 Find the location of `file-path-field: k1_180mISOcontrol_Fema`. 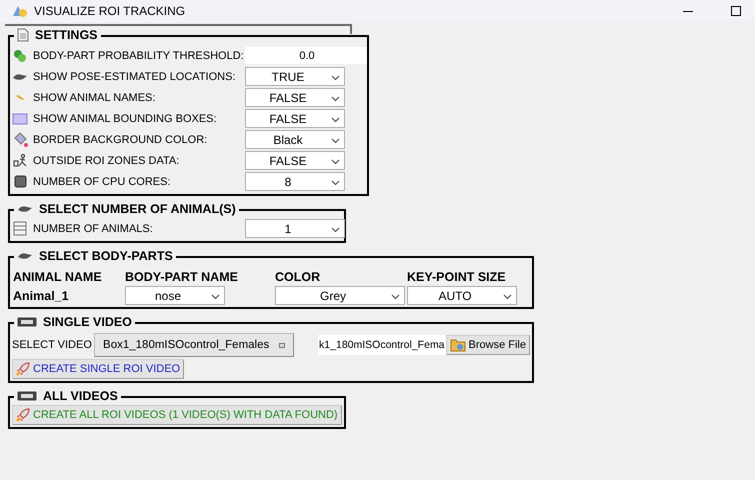

file-path-field: k1_180mISOcontrol_Fema is located at coordinates (382, 345).